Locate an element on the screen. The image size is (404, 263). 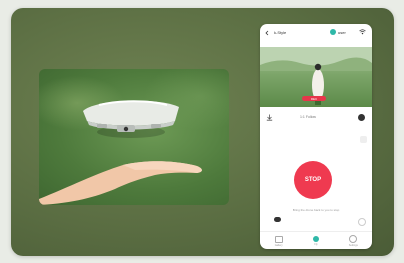
nav-item-fly: Fly is located at coordinates (316, 241).